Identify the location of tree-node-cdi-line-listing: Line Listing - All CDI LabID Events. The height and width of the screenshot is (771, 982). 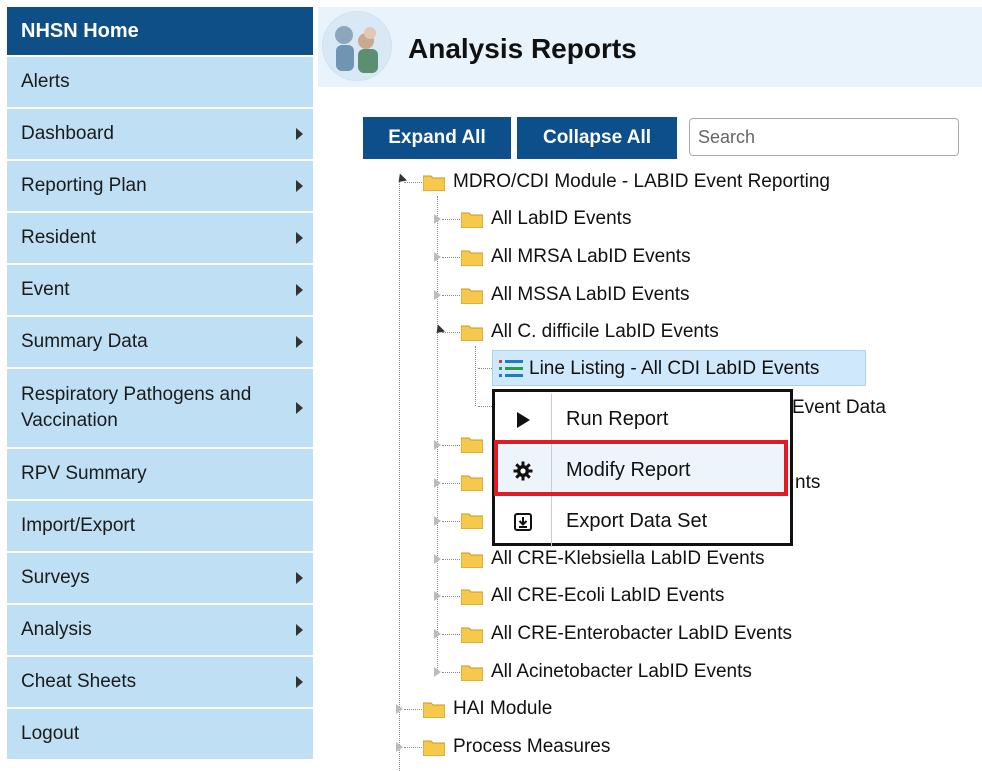
(659, 369).